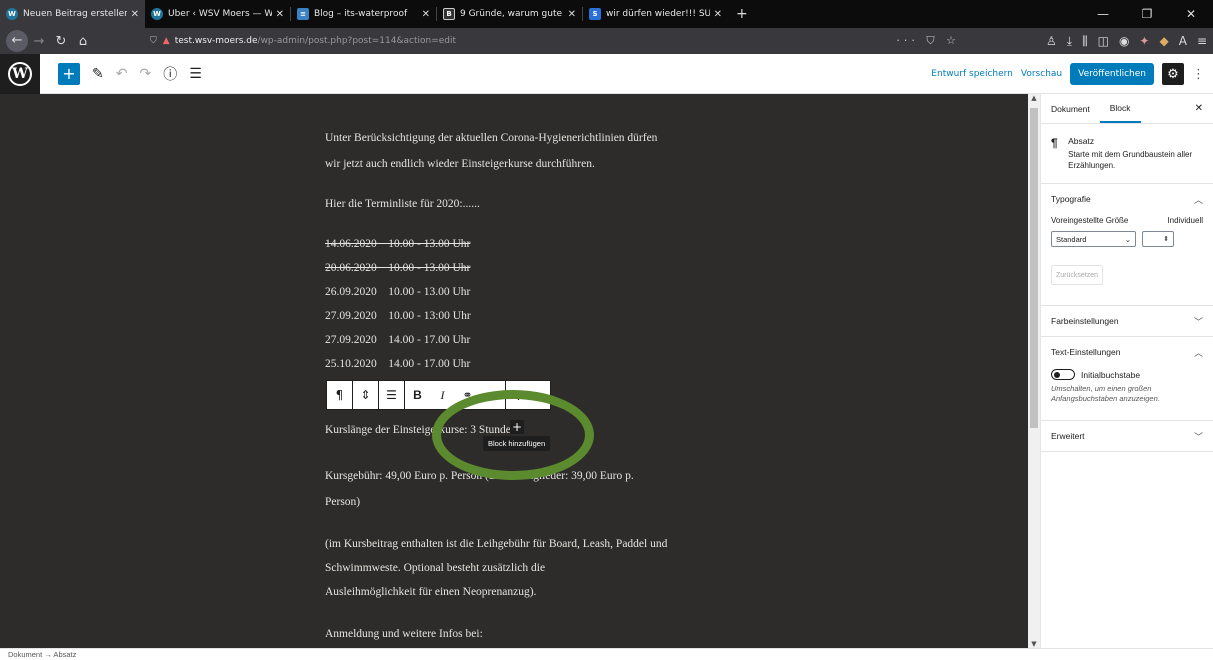 This screenshot has height=660, width=1213. I want to click on window-controls: — ❐ ✕, so click(1147, 14).